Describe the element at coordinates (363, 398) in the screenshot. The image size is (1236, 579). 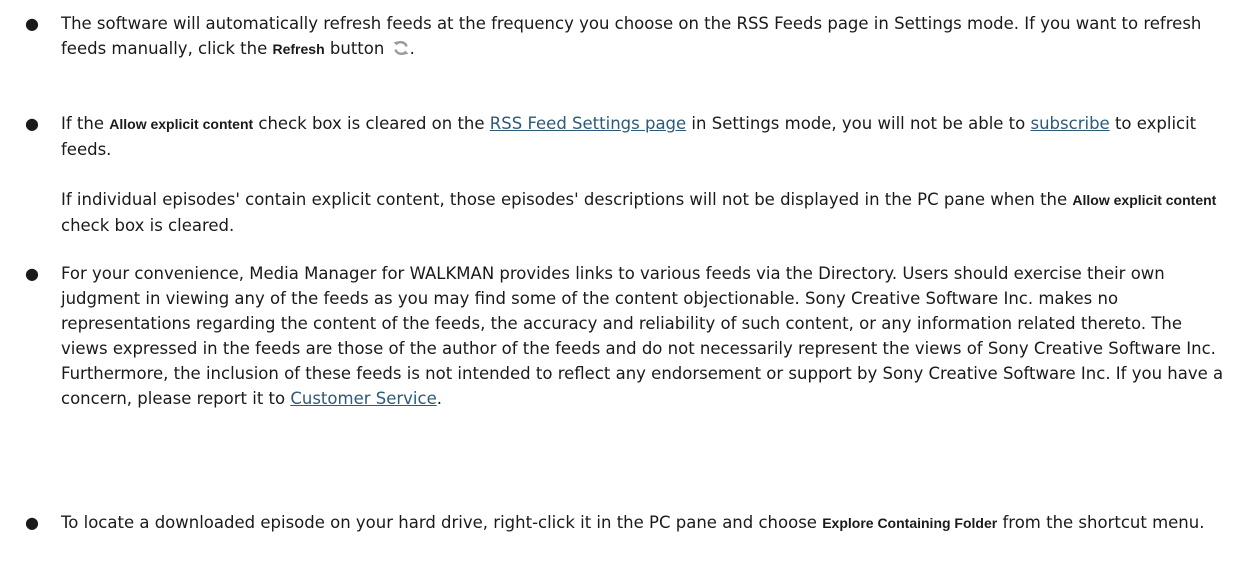
I see `customer-service-link: Customer Service` at that location.